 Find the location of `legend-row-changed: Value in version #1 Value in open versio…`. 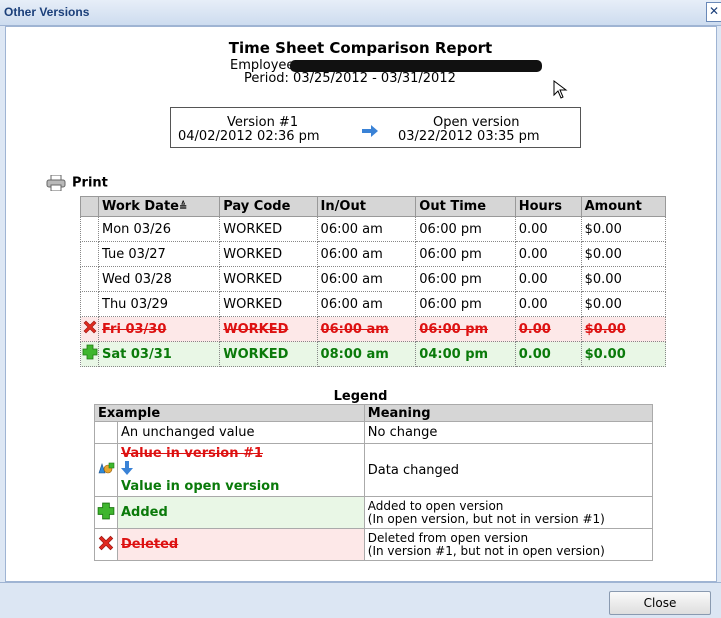

legend-row-changed: Value in version #1 Value in open versio… is located at coordinates (374, 470).